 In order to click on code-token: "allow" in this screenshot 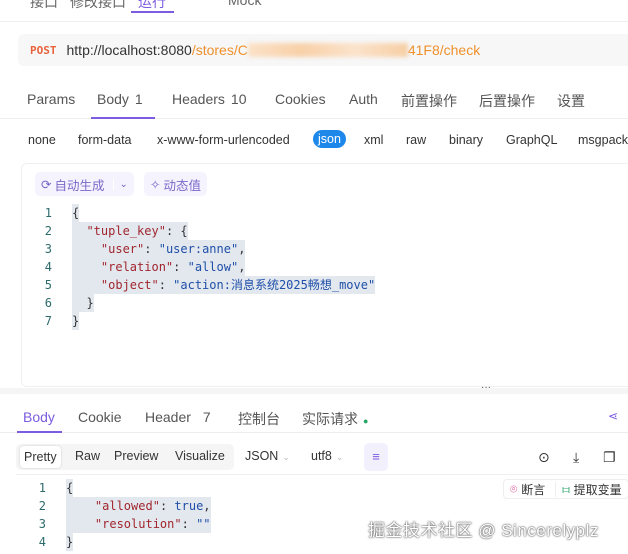, I will do `click(213, 267)`.